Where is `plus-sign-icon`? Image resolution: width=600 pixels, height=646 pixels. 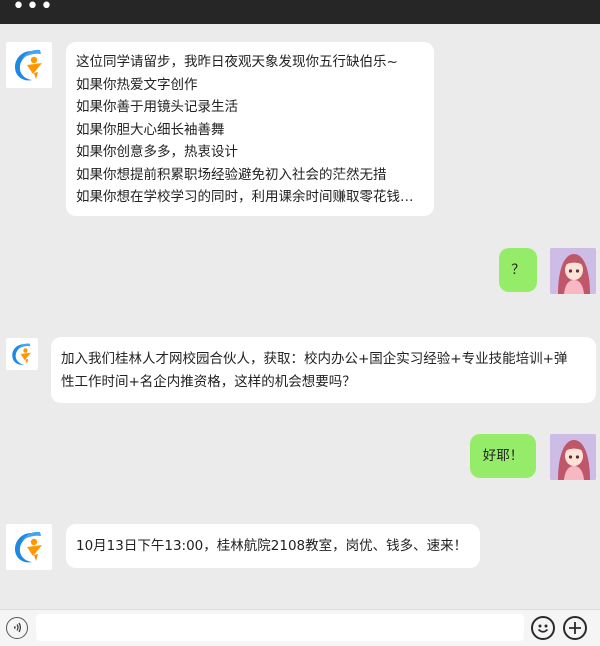 plus-sign-icon is located at coordinates (575, 628).